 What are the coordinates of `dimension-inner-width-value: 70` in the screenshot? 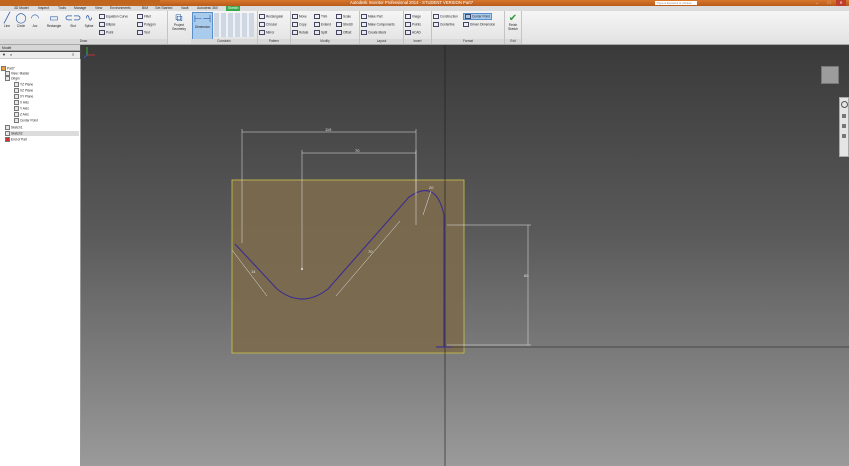 It's located at (357, 150).